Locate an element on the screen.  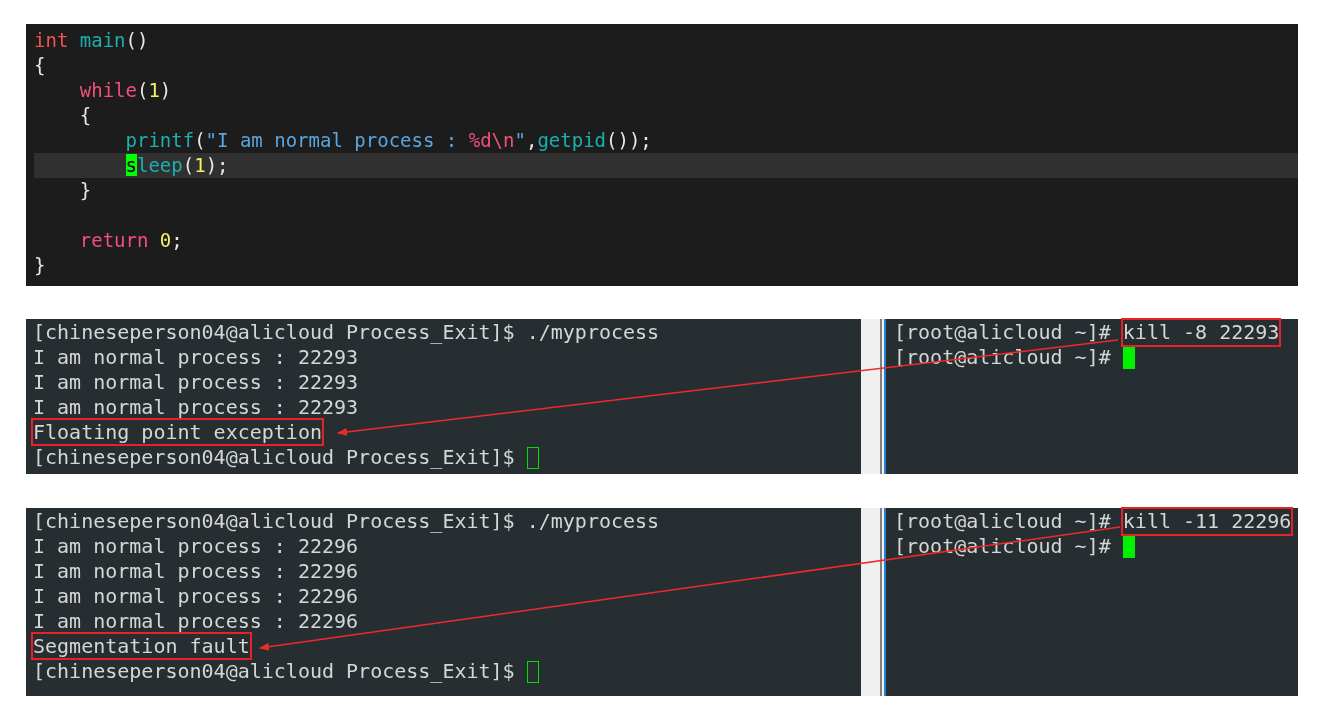
code-token: %d\n is located at coordinates (491, 140).